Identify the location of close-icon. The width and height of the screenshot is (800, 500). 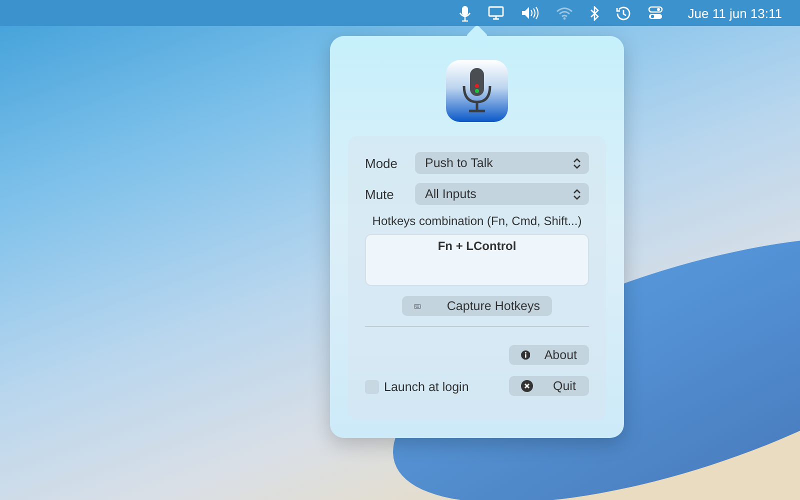
(527, 386).